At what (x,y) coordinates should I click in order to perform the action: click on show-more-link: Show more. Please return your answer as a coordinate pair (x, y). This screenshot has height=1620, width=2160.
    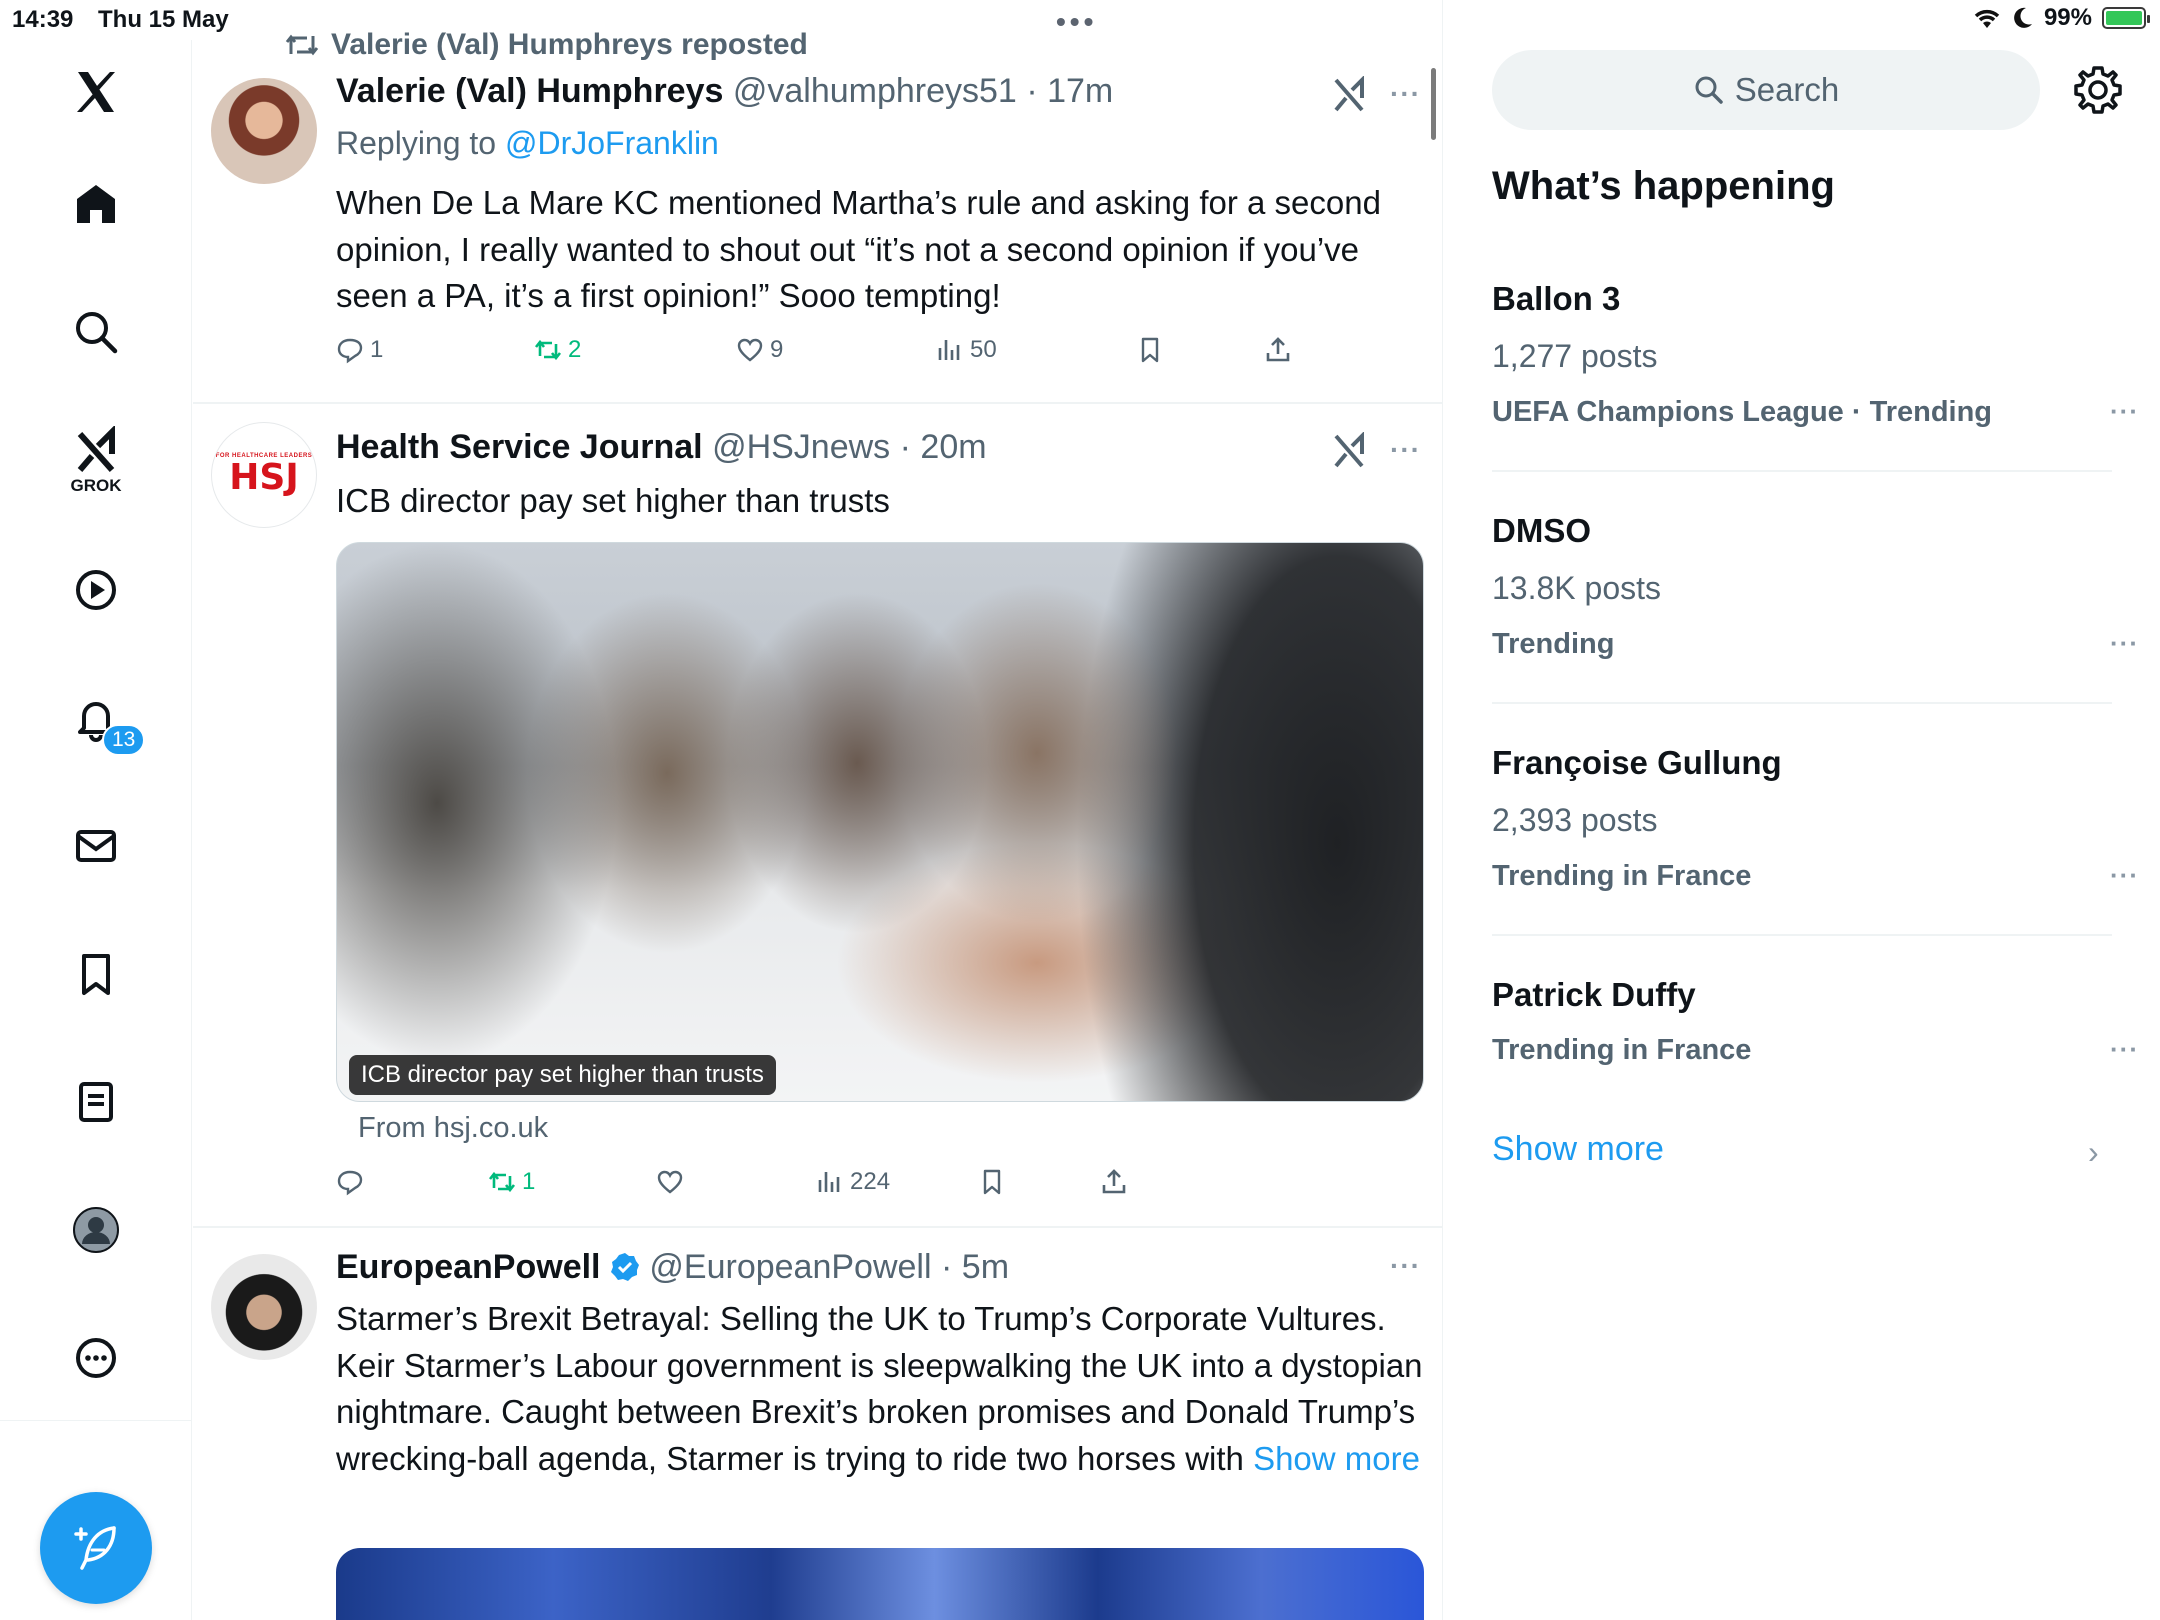
    Looking at the image, I should click on (1336, 1458).